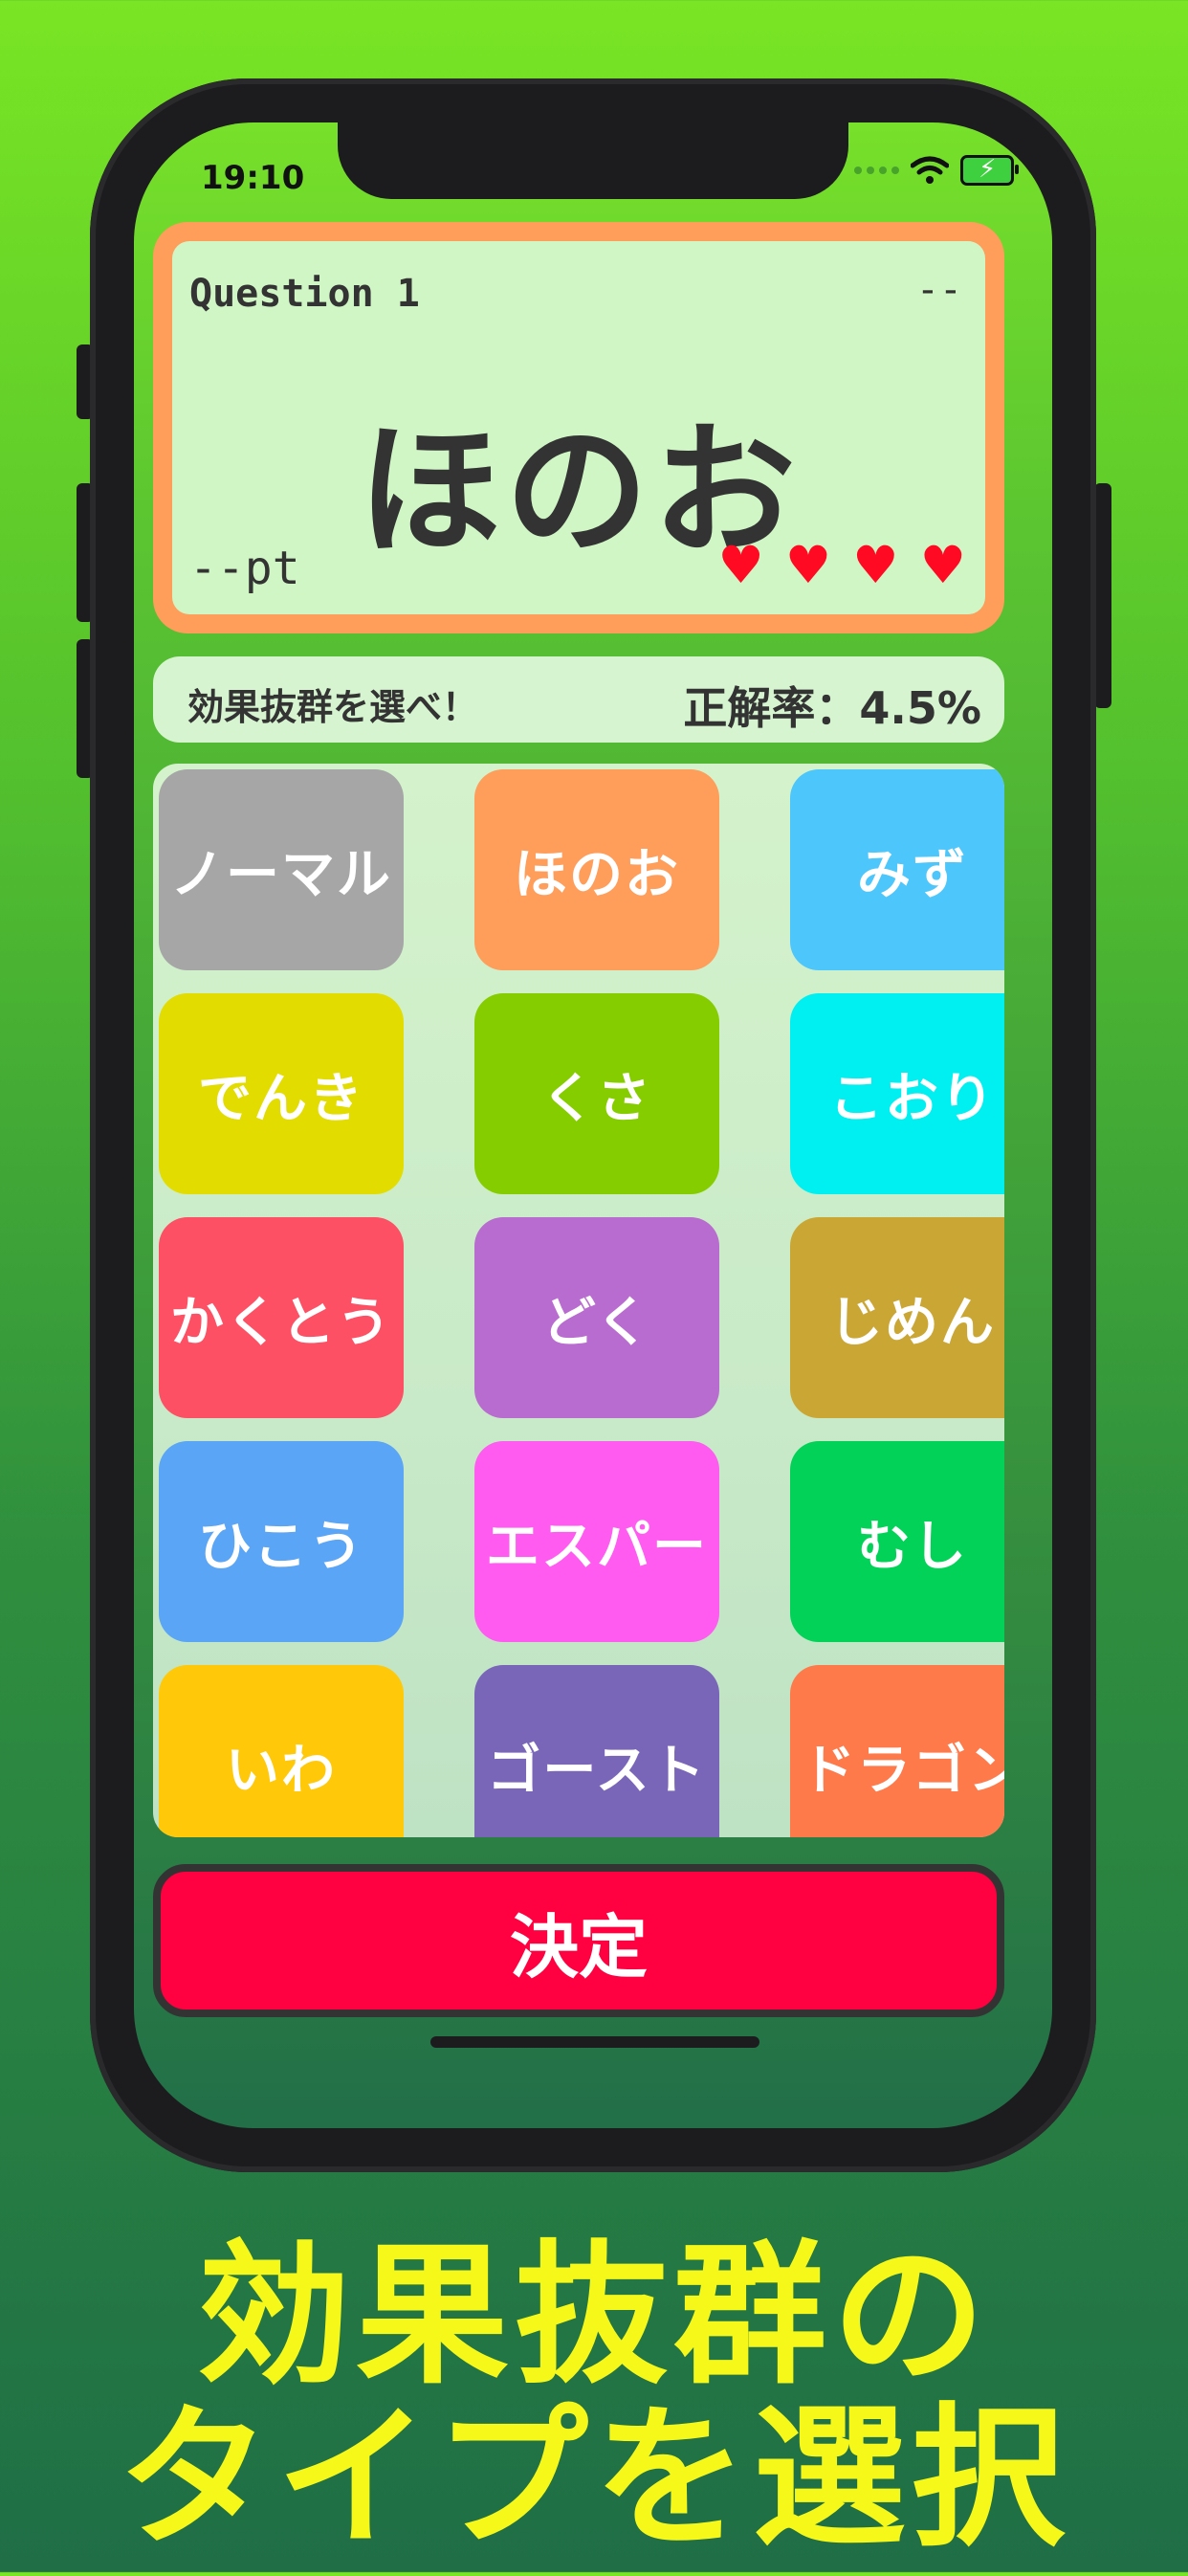  Describe the element at coordinates (593, 160) in the screenshot. I see `notch` at that location.